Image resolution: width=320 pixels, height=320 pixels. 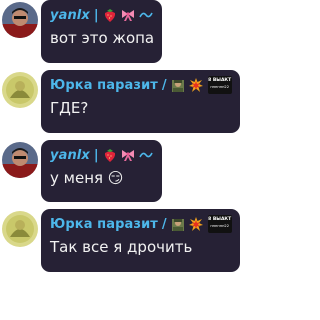 What do you see at coordinates (140, 101) in the screenshot?
I see `message-bubble: Юрка паразит / 8 ВЫАКТ нннннн22 ГДЕ?` at bounding box center [140, 101].